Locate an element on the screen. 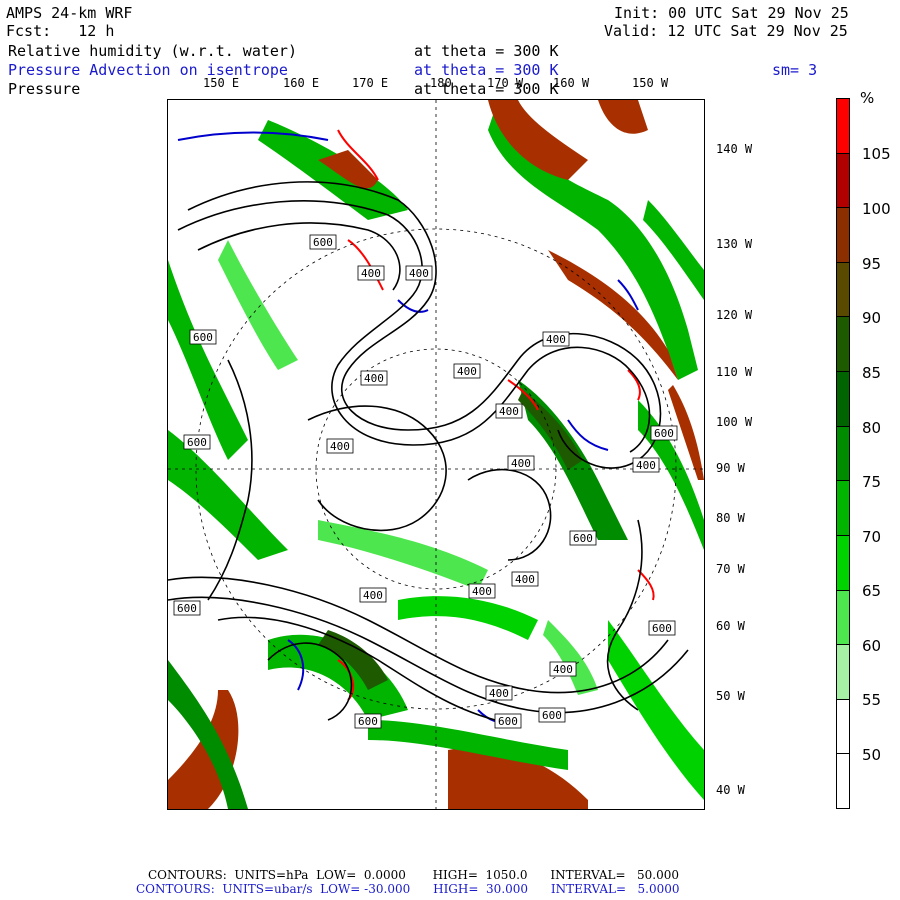 Image resolution: width=900 pixels, height=900 pixels. lon-label-170e: 170 E is located at coordinates (370, 83).